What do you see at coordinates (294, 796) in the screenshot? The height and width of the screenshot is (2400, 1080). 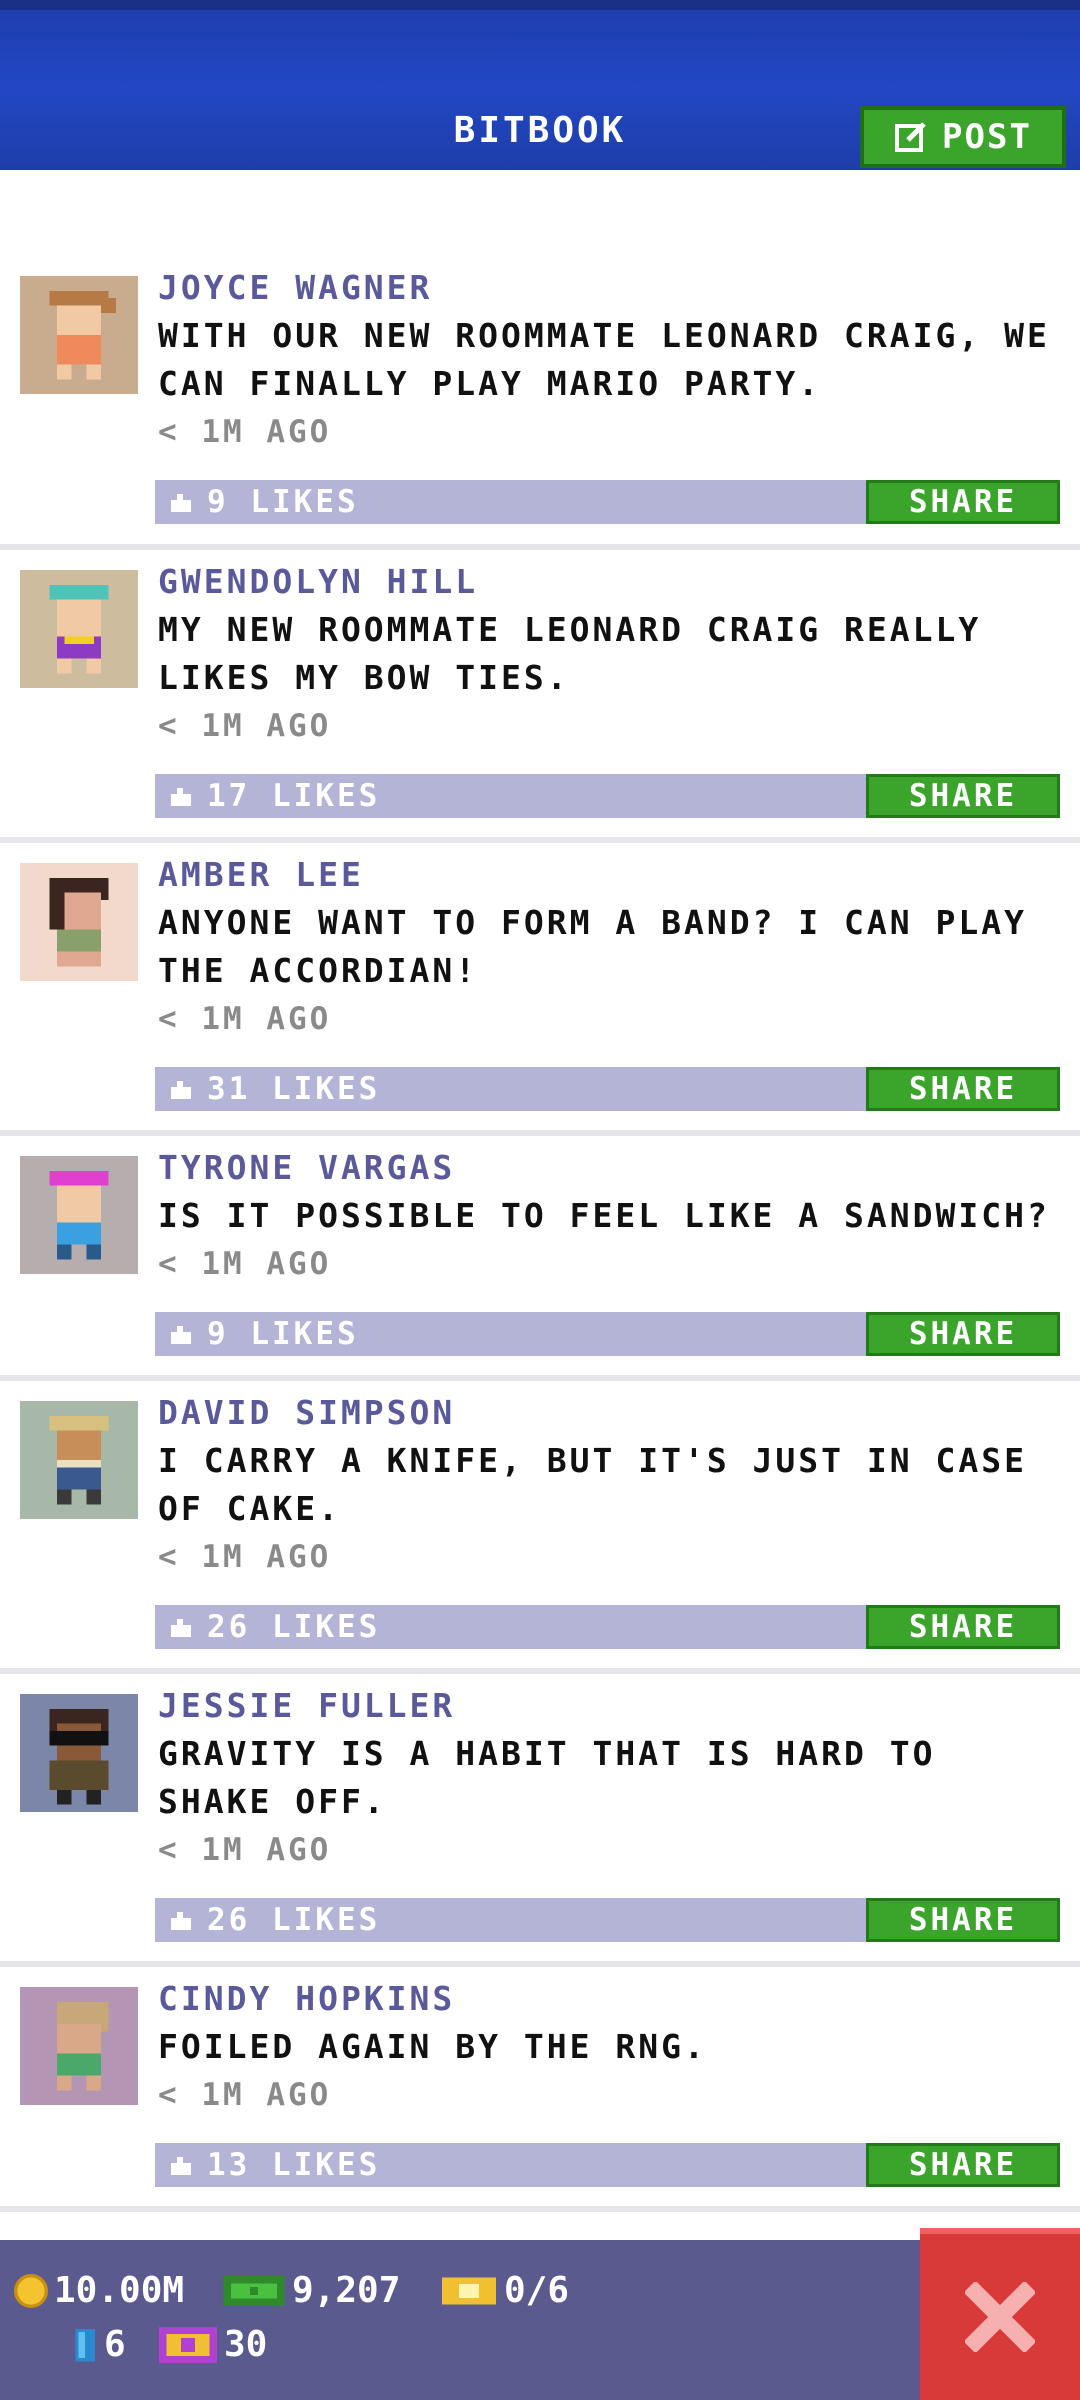 I see `likes-count: 17 LIKES` at bounding box center [294, 796].